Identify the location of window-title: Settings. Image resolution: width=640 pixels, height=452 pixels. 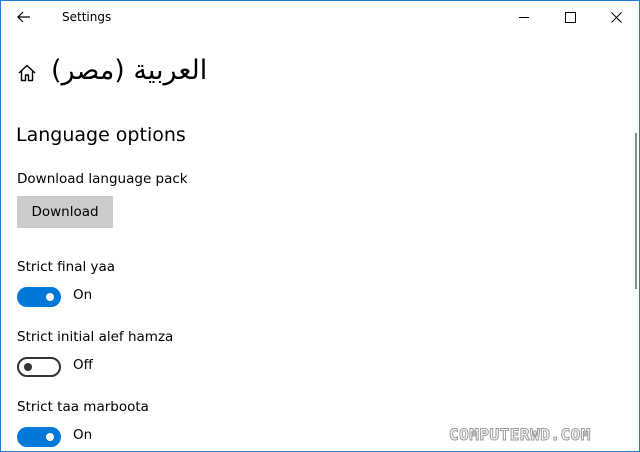
(87, 17).